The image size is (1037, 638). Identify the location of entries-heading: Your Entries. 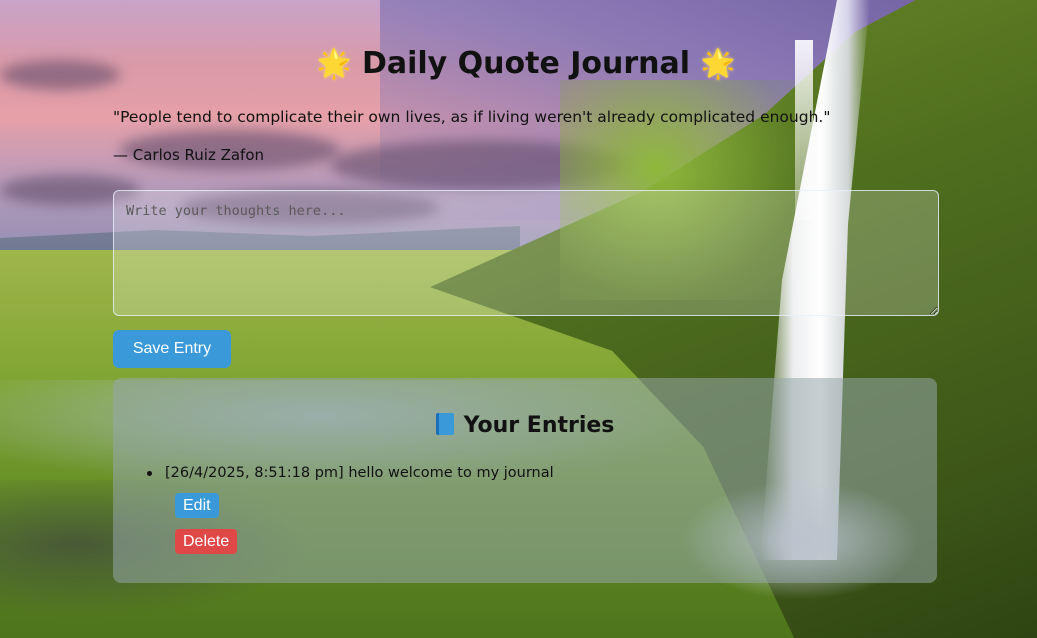
(525, 426).